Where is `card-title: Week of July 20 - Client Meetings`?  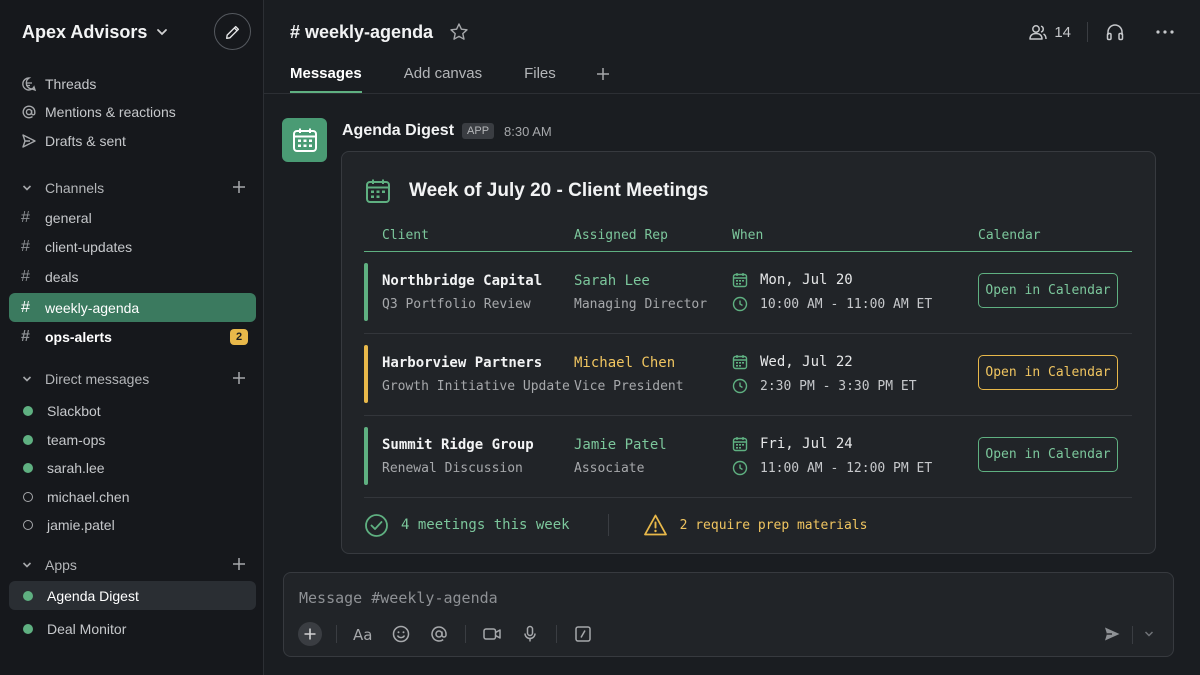
card-title: Week of July 20 - Client Meetings is located at coordinates (536, 191).